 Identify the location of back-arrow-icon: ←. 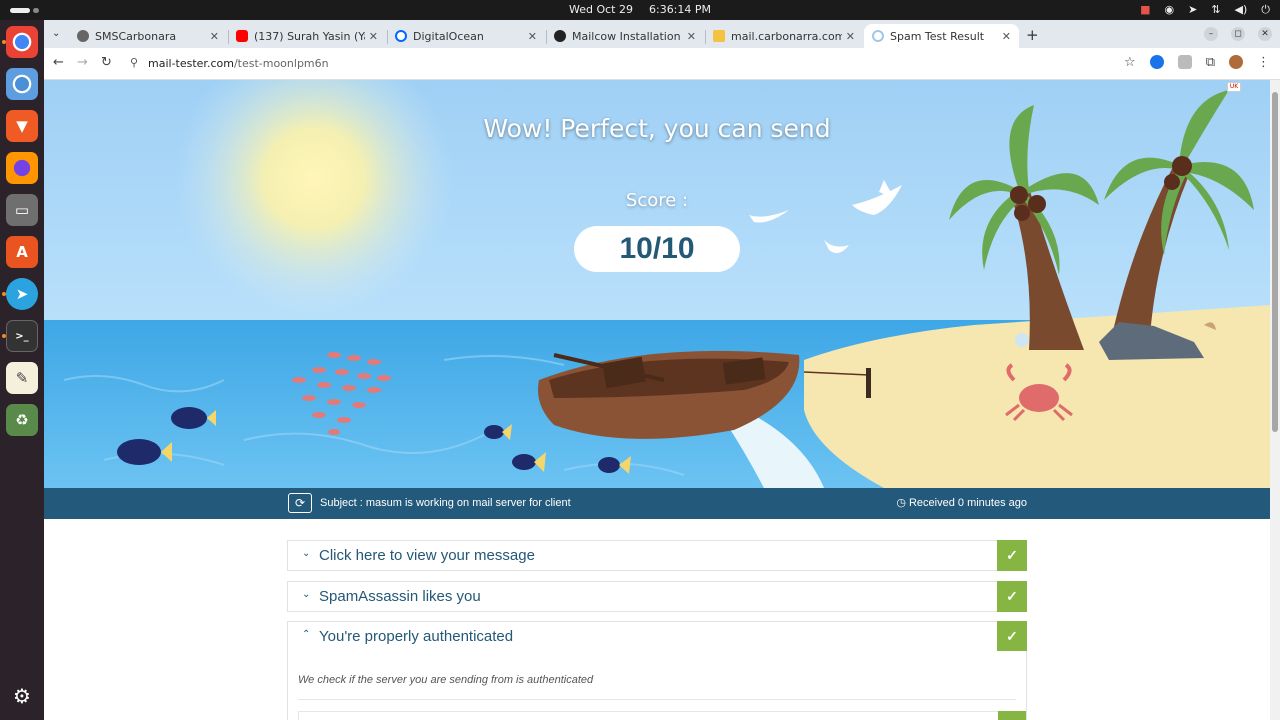
(58, 62).